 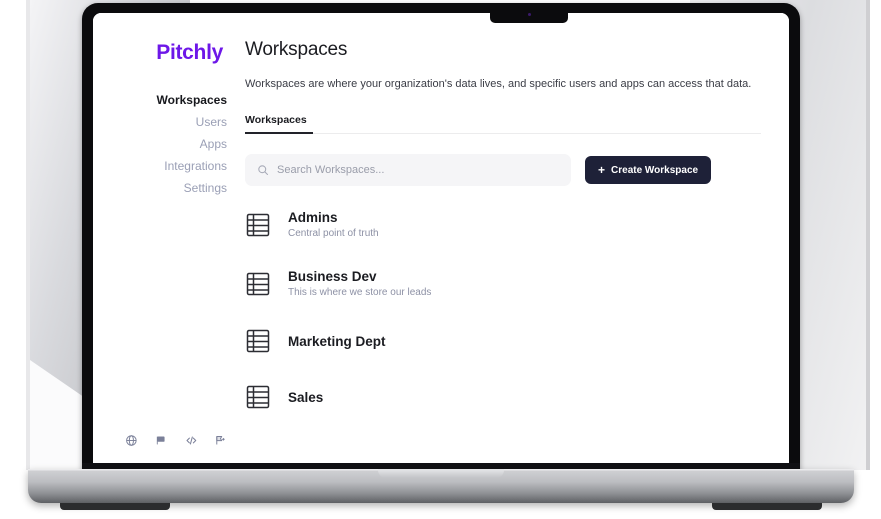 I want to click on webcam-icon, so click(x=529, y=14).